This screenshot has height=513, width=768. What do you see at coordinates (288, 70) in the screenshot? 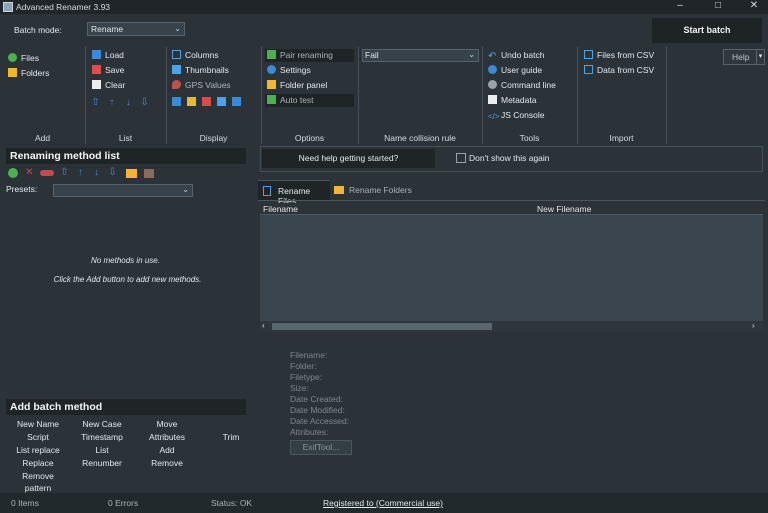
I see `settings-button: Settings` at bounding box center [288, 70].